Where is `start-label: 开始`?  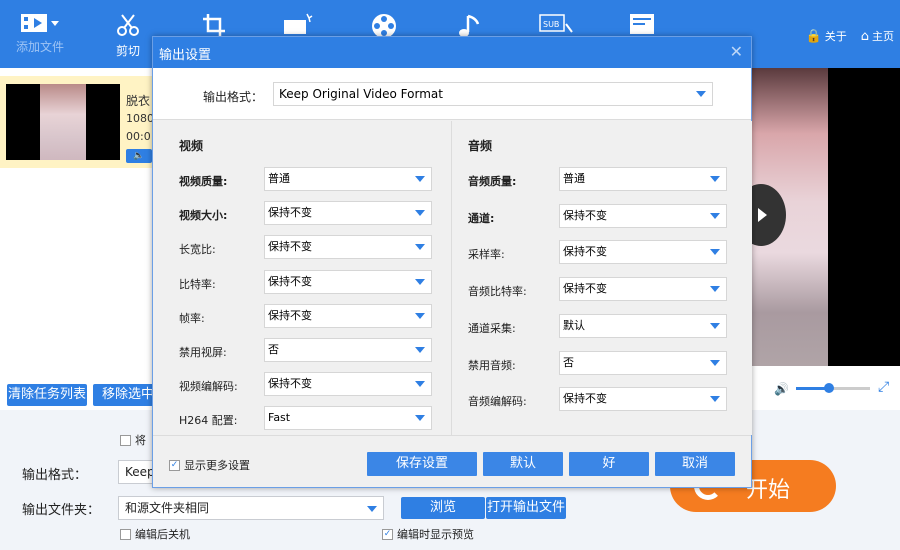 start-label: 开始 is located at coordinates (768, 490).